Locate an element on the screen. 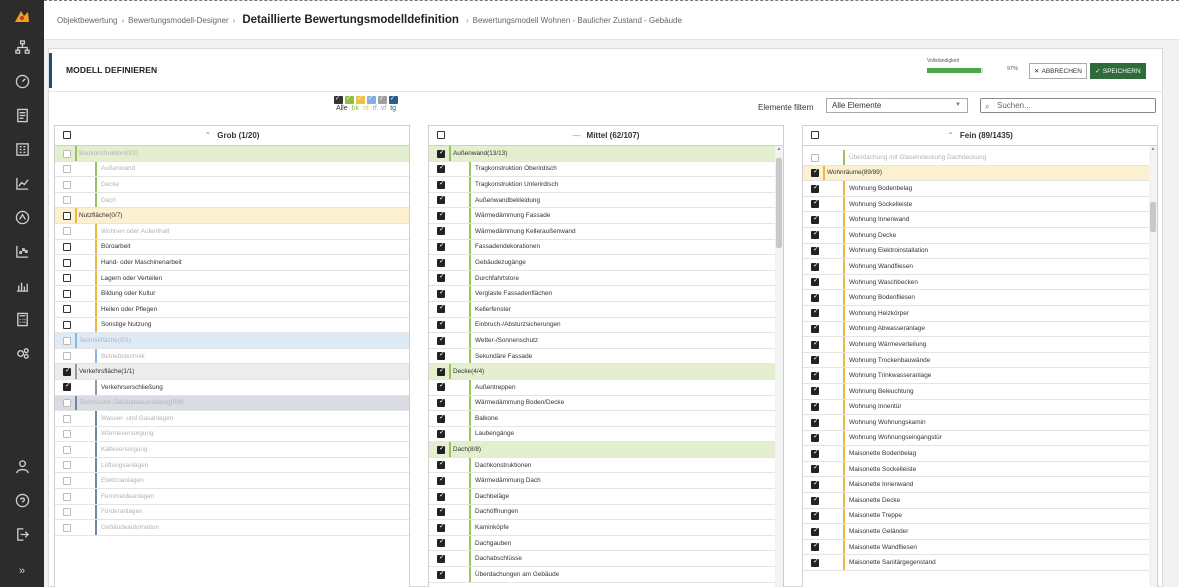 The width and height of the screenshot is (1179, 587). list-item: Wohnung Bodenbelag is located at coordinates (980, 189).